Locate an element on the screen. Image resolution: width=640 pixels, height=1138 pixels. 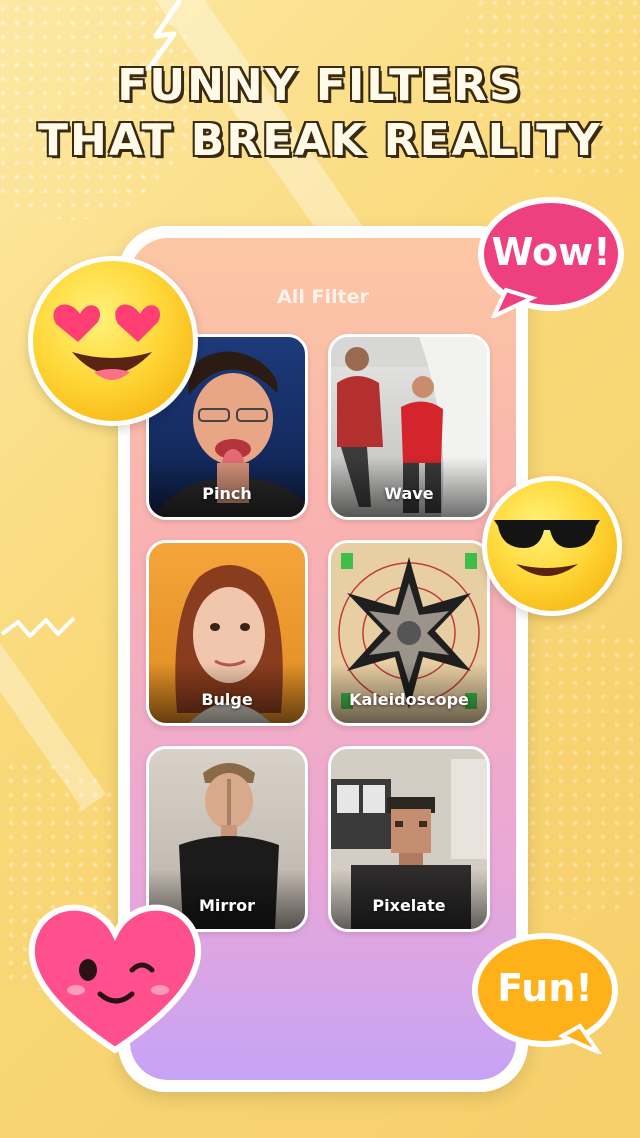
fun-text: Fun! is located at coordinates (545, 988).